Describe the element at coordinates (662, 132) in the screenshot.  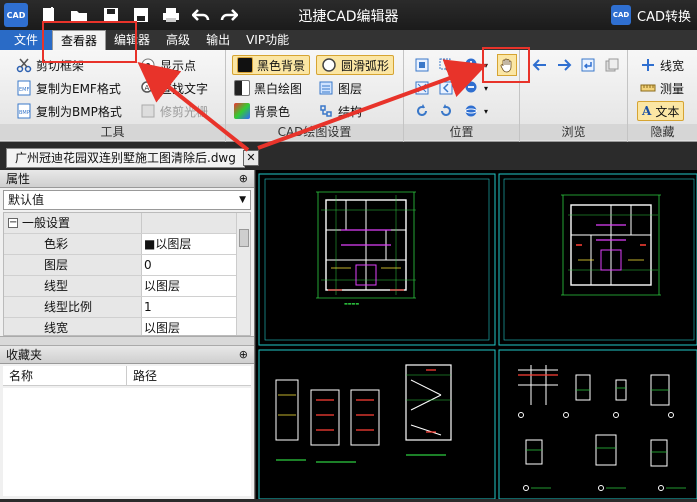
I see `hide-group-label: 隐藏` at that location.